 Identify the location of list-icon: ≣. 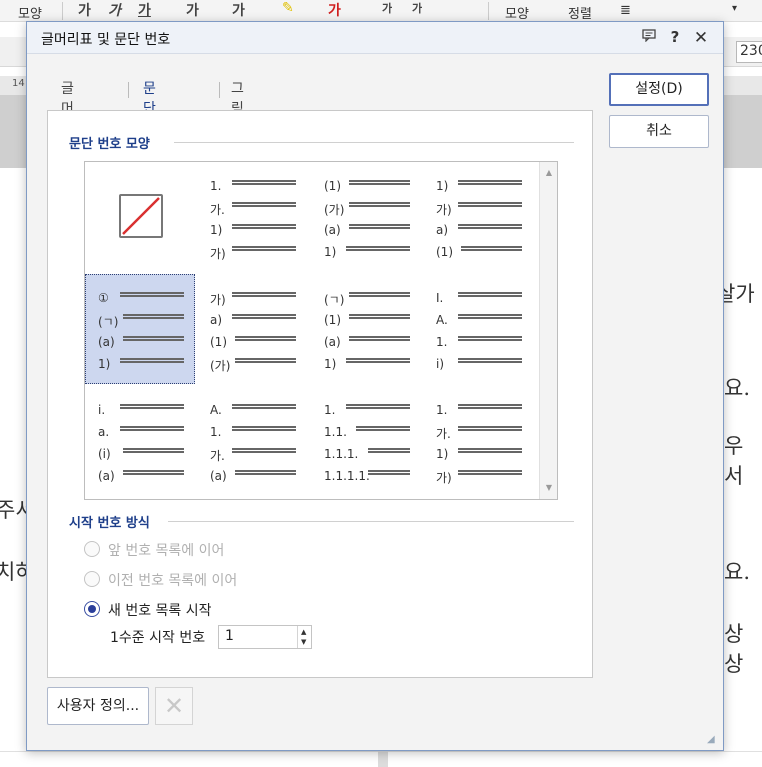
(625, 10).